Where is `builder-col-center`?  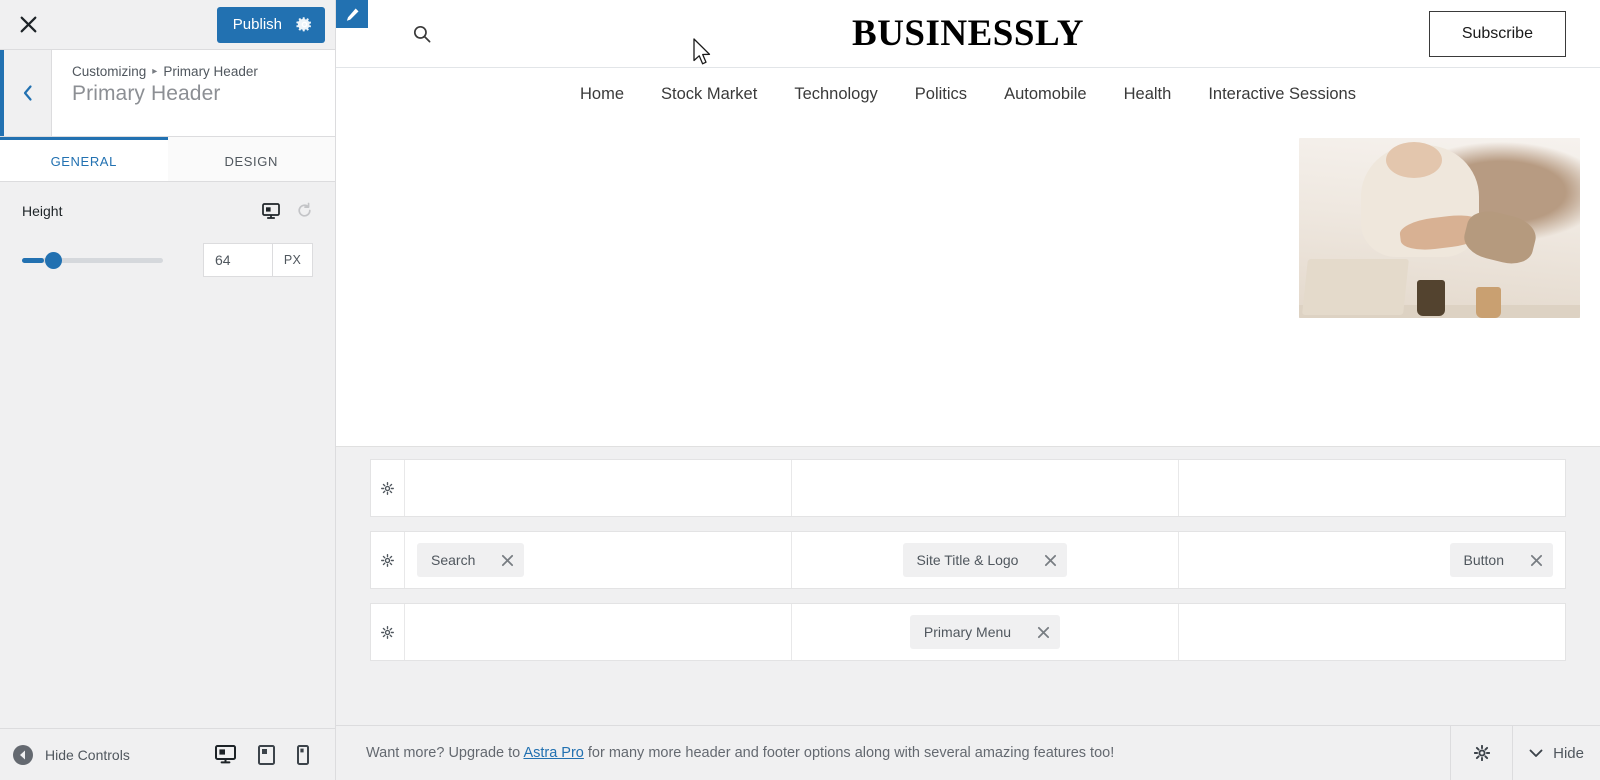
builder-col-center is located at coordinates (985, 488).